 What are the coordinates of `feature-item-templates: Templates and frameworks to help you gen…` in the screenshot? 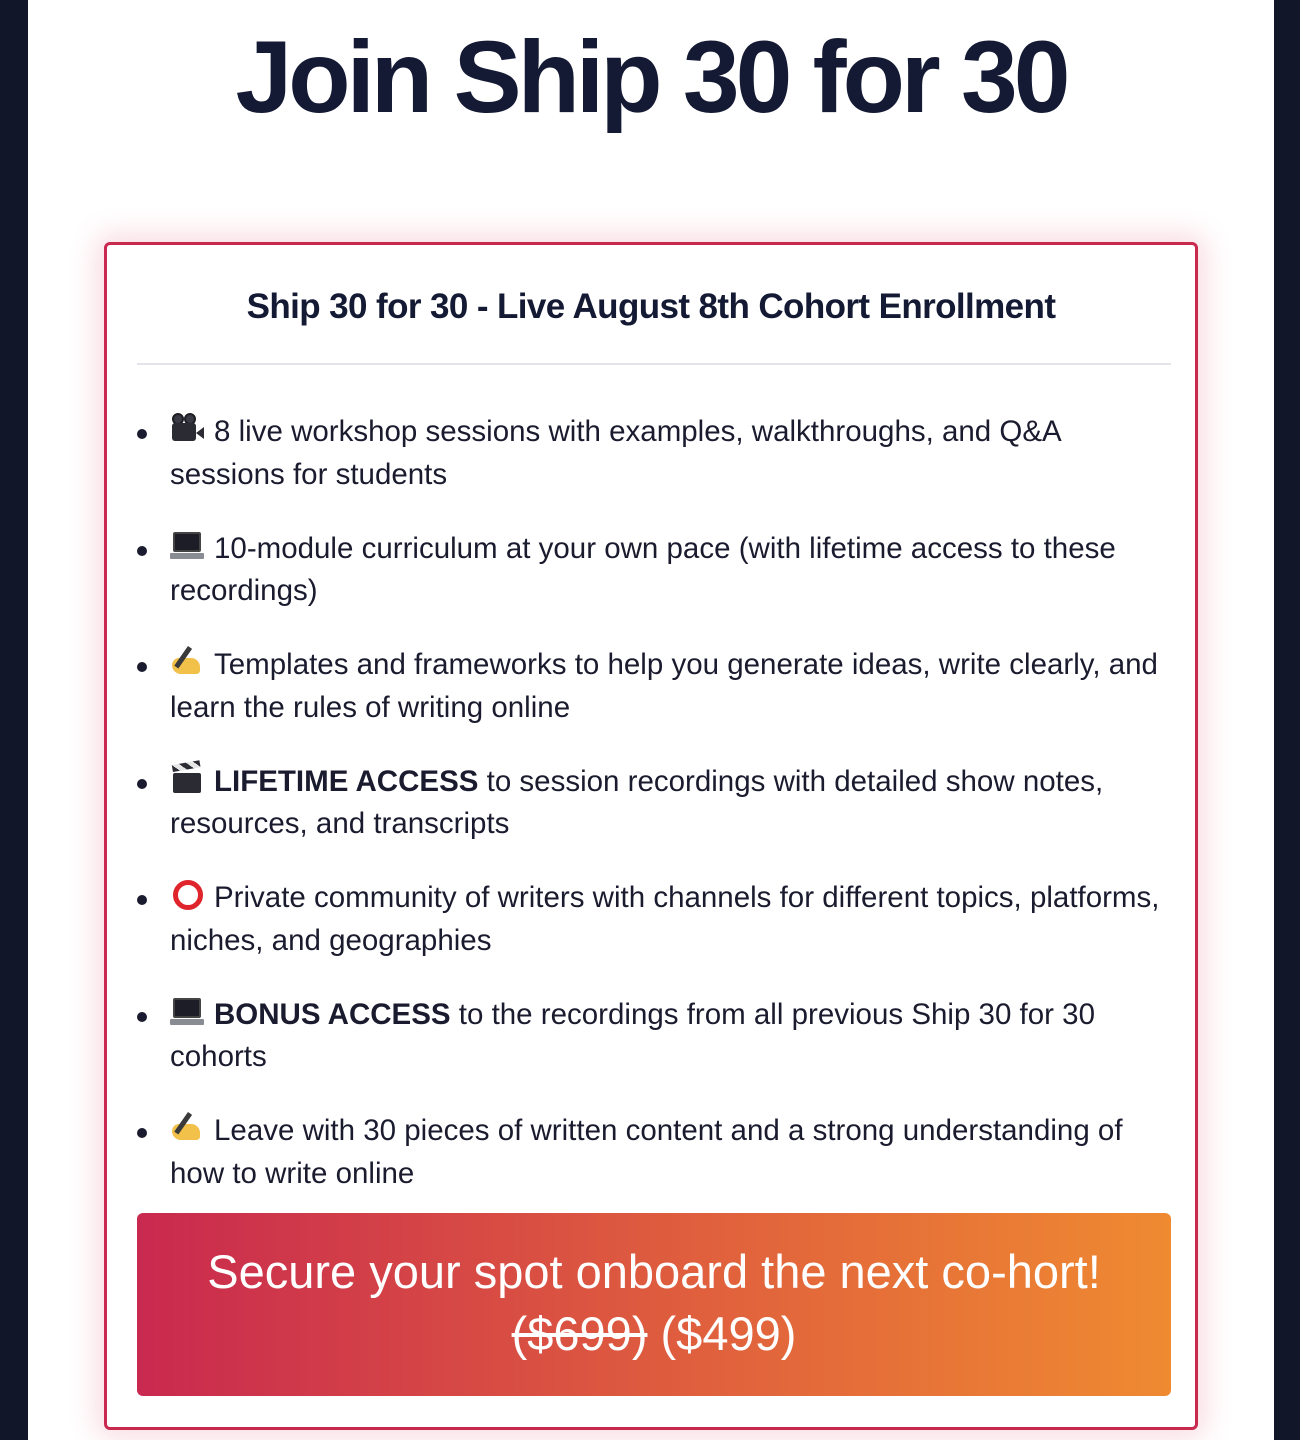 It's located at (657, 702).